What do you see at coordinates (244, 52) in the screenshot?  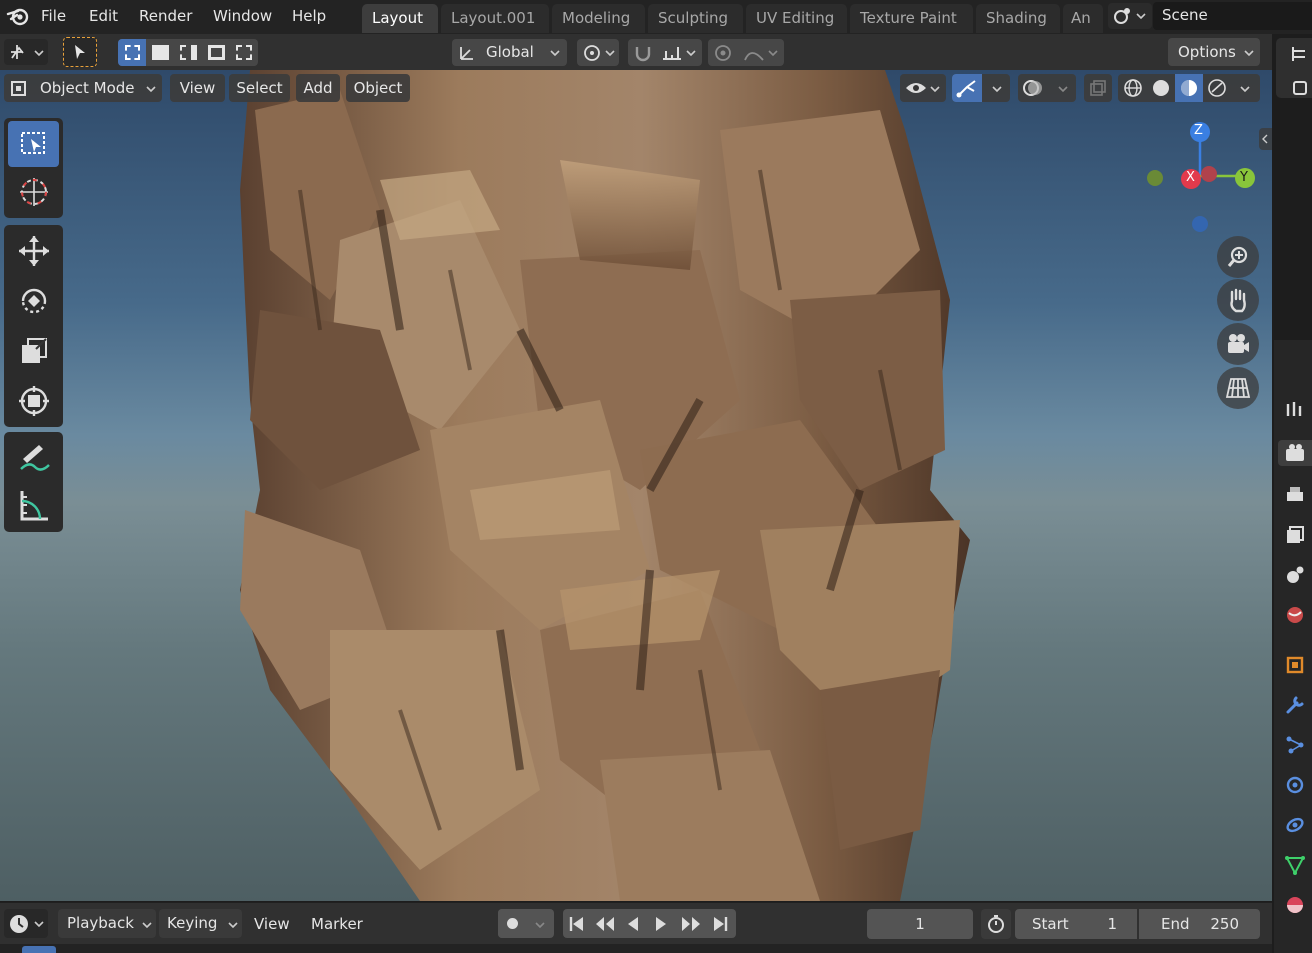 I see `select-intersect-icon` at bounding box center [244, 52].